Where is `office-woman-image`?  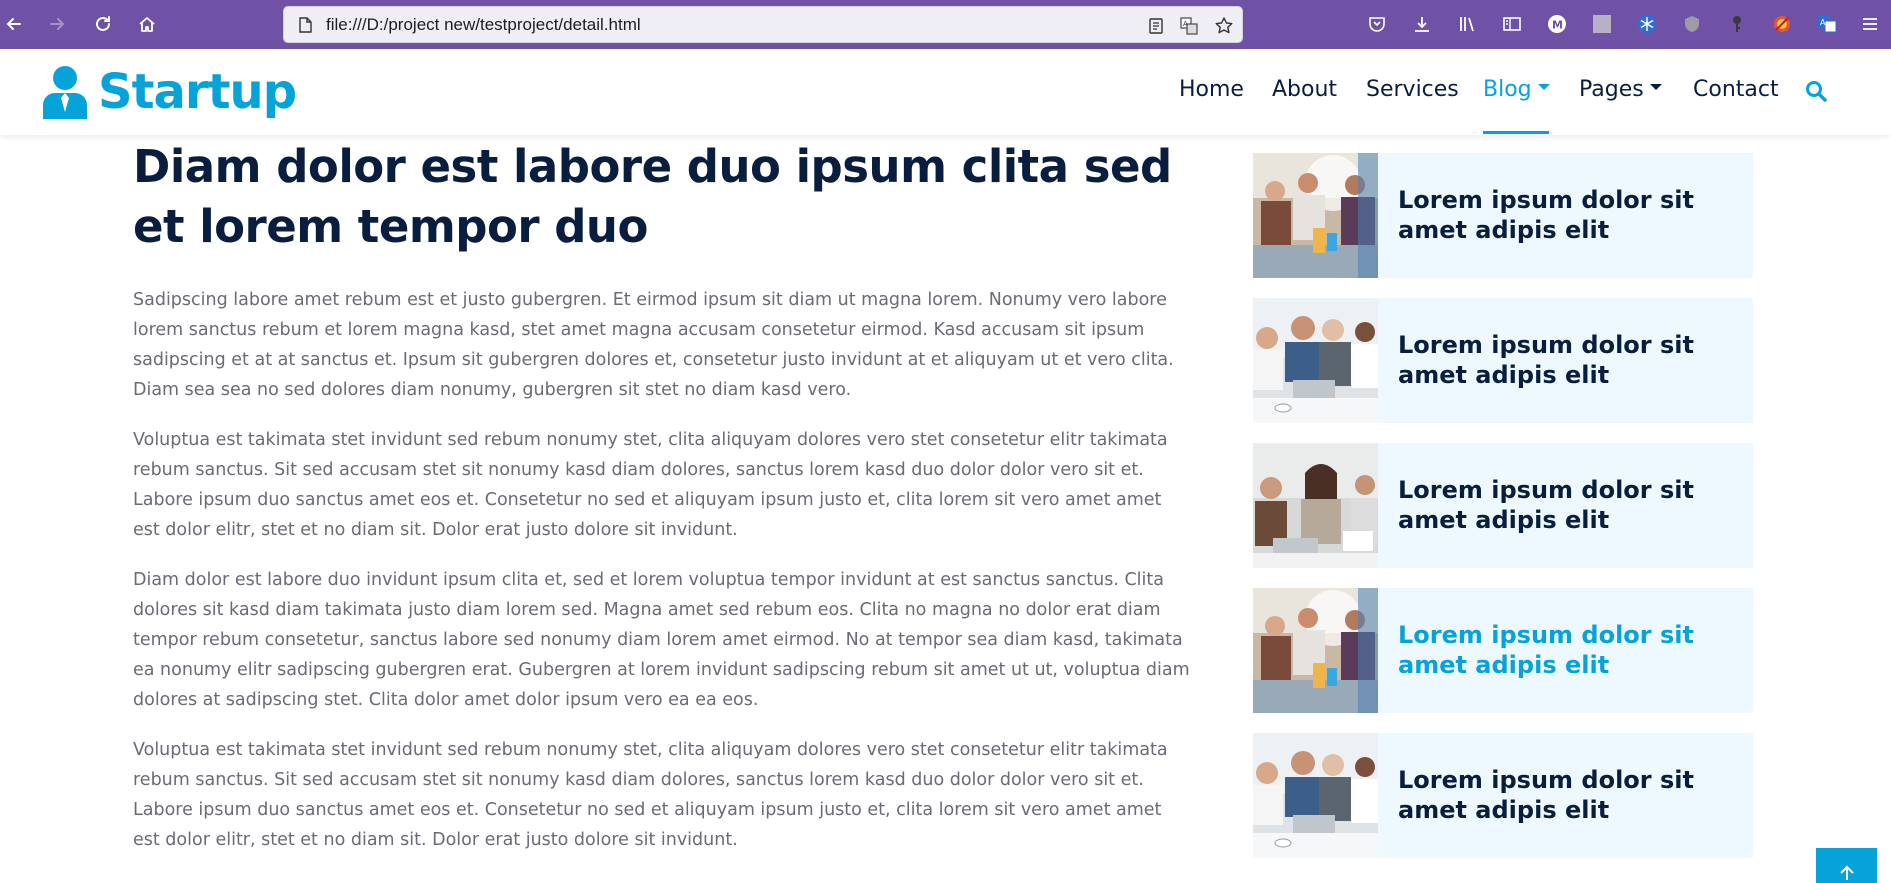
office-woman-image is located at coordinates (1315, 505).